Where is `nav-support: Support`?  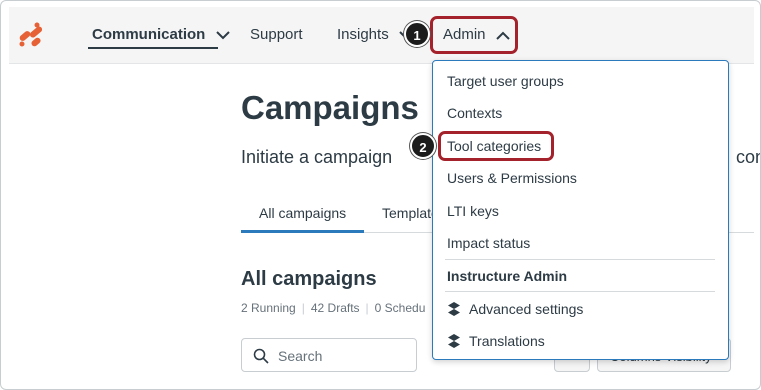
nav-support: Support is located at coordinates (276, 34).